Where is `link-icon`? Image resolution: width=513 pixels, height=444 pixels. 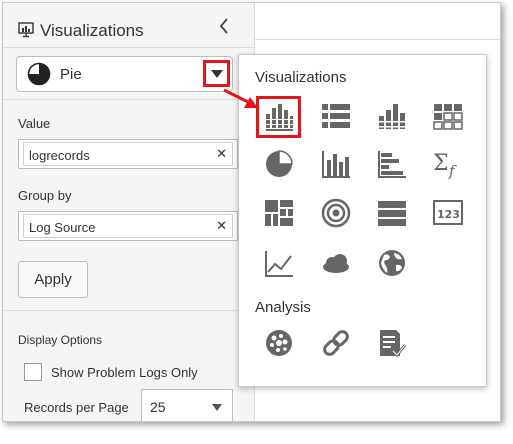
link-icon is located at coordinates (336, 343).